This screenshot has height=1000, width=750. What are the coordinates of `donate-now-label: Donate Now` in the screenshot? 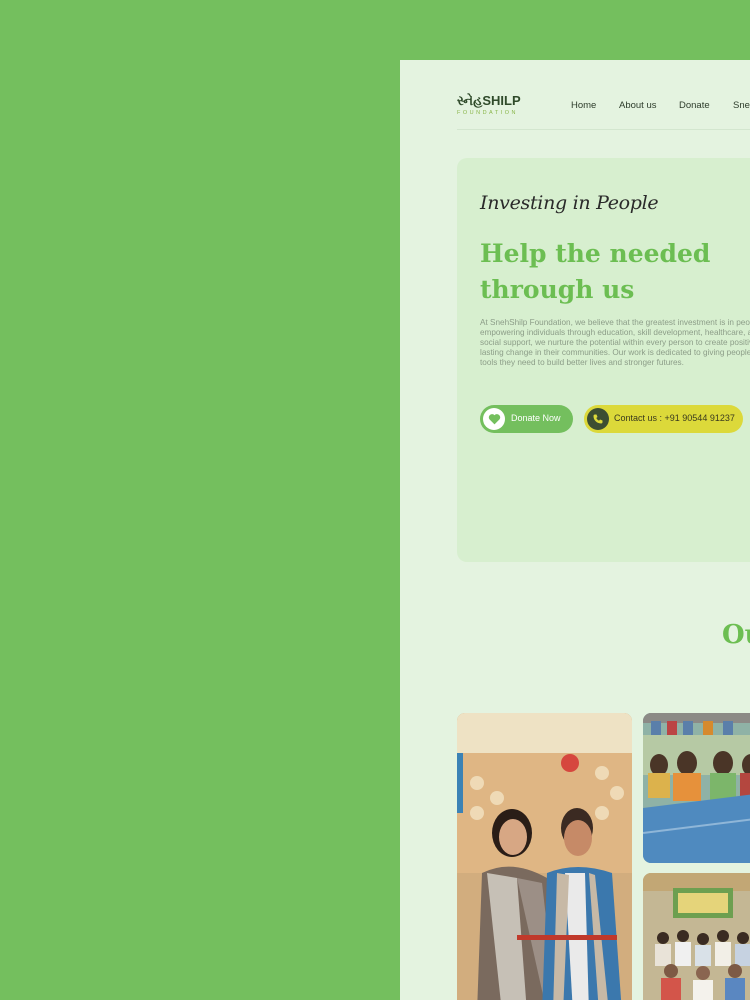 It's located at (536, 418).